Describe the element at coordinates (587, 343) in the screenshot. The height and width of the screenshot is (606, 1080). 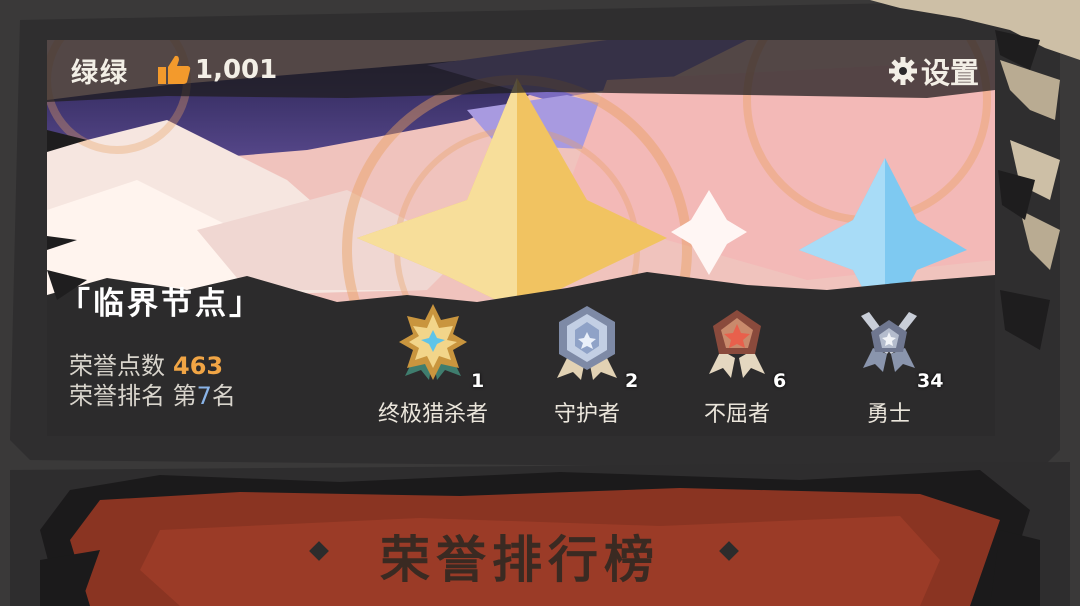
I see `silver-hexagon-medal-icon` at that location.